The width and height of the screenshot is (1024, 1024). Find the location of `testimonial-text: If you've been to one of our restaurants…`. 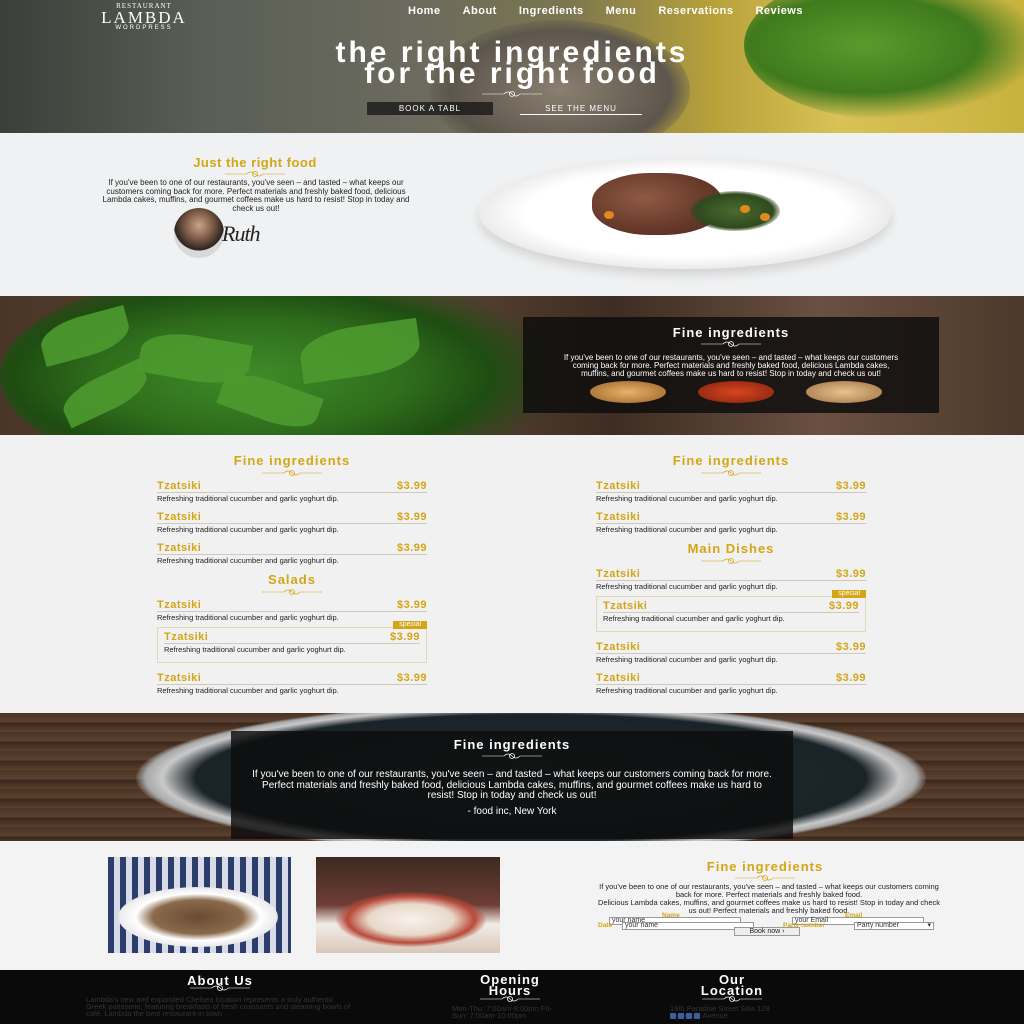

testimonial-text: If you've been to one of our restaurants… is located at coordinates (512, 785).